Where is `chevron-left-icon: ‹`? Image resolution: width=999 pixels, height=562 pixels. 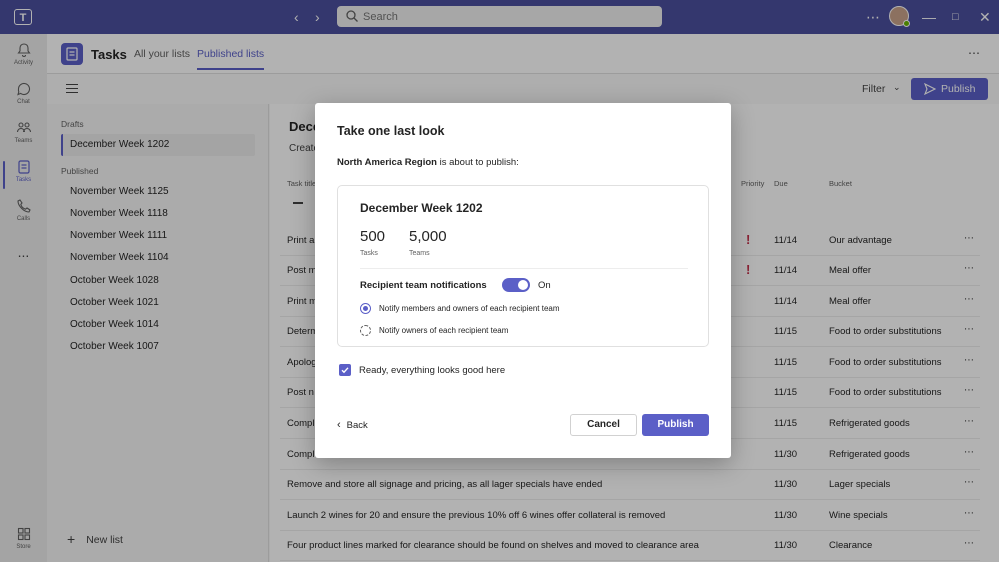
chevron-left-icon: ‹ is located at coordinates (339, 425).